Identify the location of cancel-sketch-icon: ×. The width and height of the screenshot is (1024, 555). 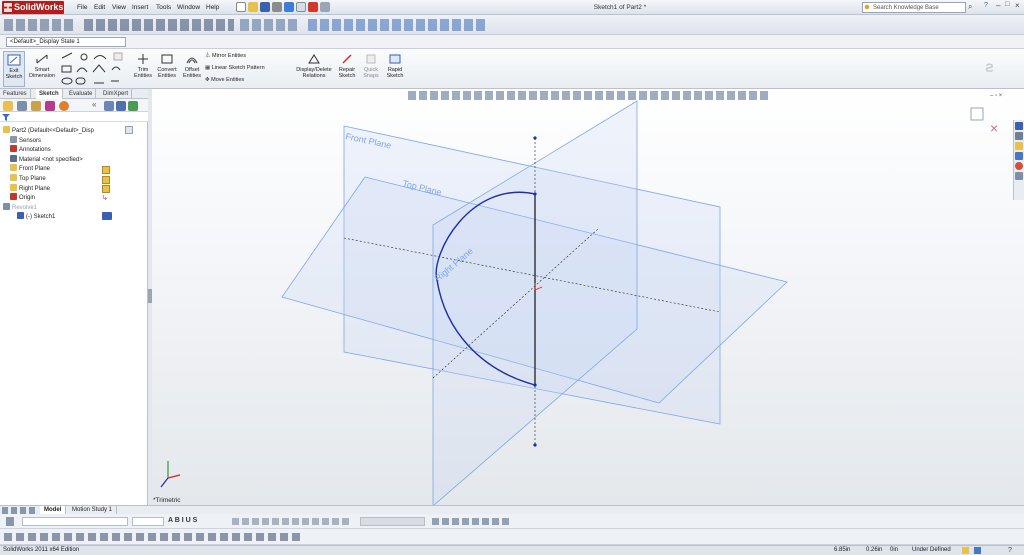
(994, 128).